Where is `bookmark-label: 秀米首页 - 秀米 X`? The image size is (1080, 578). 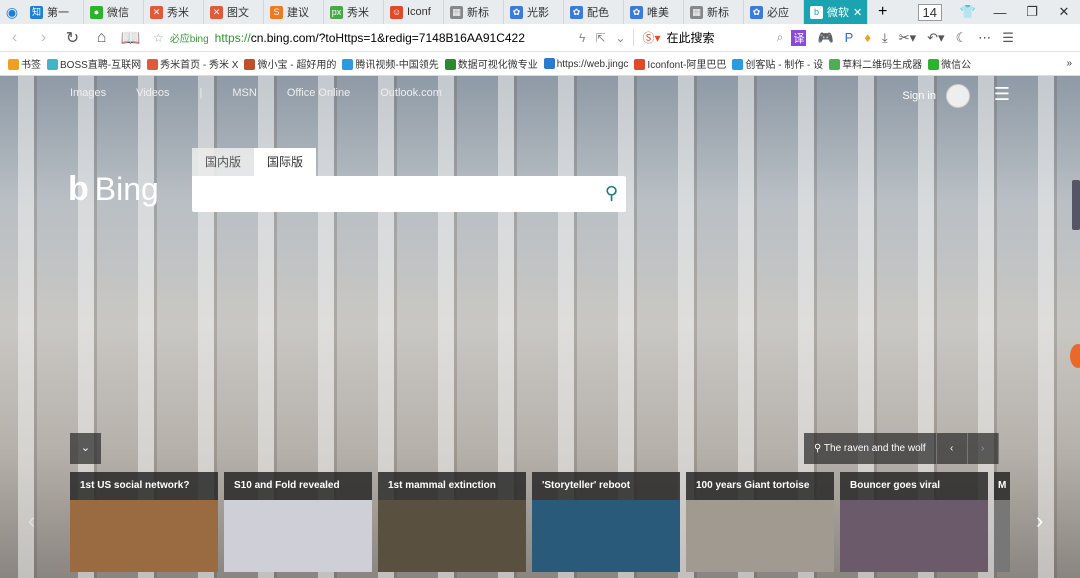 bookmark-label: 秀米首页 - 秀米 X is located at coordinates (199, 65).